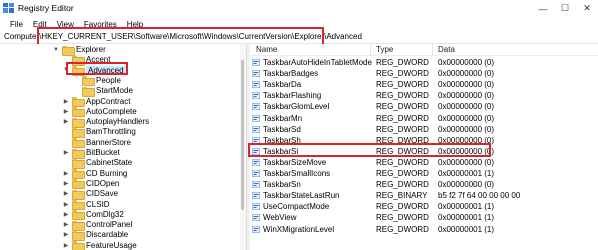  What do you see at coordinates (266, 49) in the screenshot?
I see `column-header-name: Name` at bounding box center [266, 49].